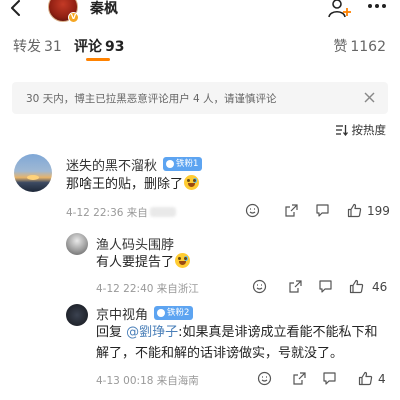 The height and width of the screenshot is (400, 400). Describe the element at coordinates (151, 99) in the screenshot. I see `notice-text: 30 天内，博主已拉黑恶意评论用户 4 人，请谨慎评论` at that location.